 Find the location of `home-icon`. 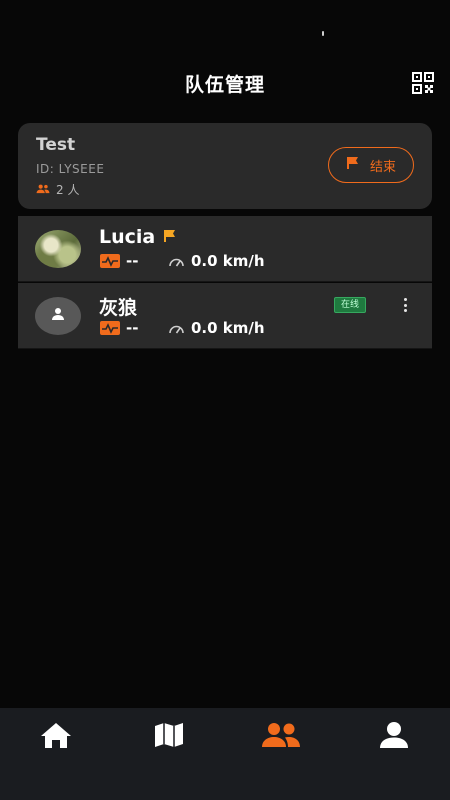

home-icon is located at coordinates (56, 737).